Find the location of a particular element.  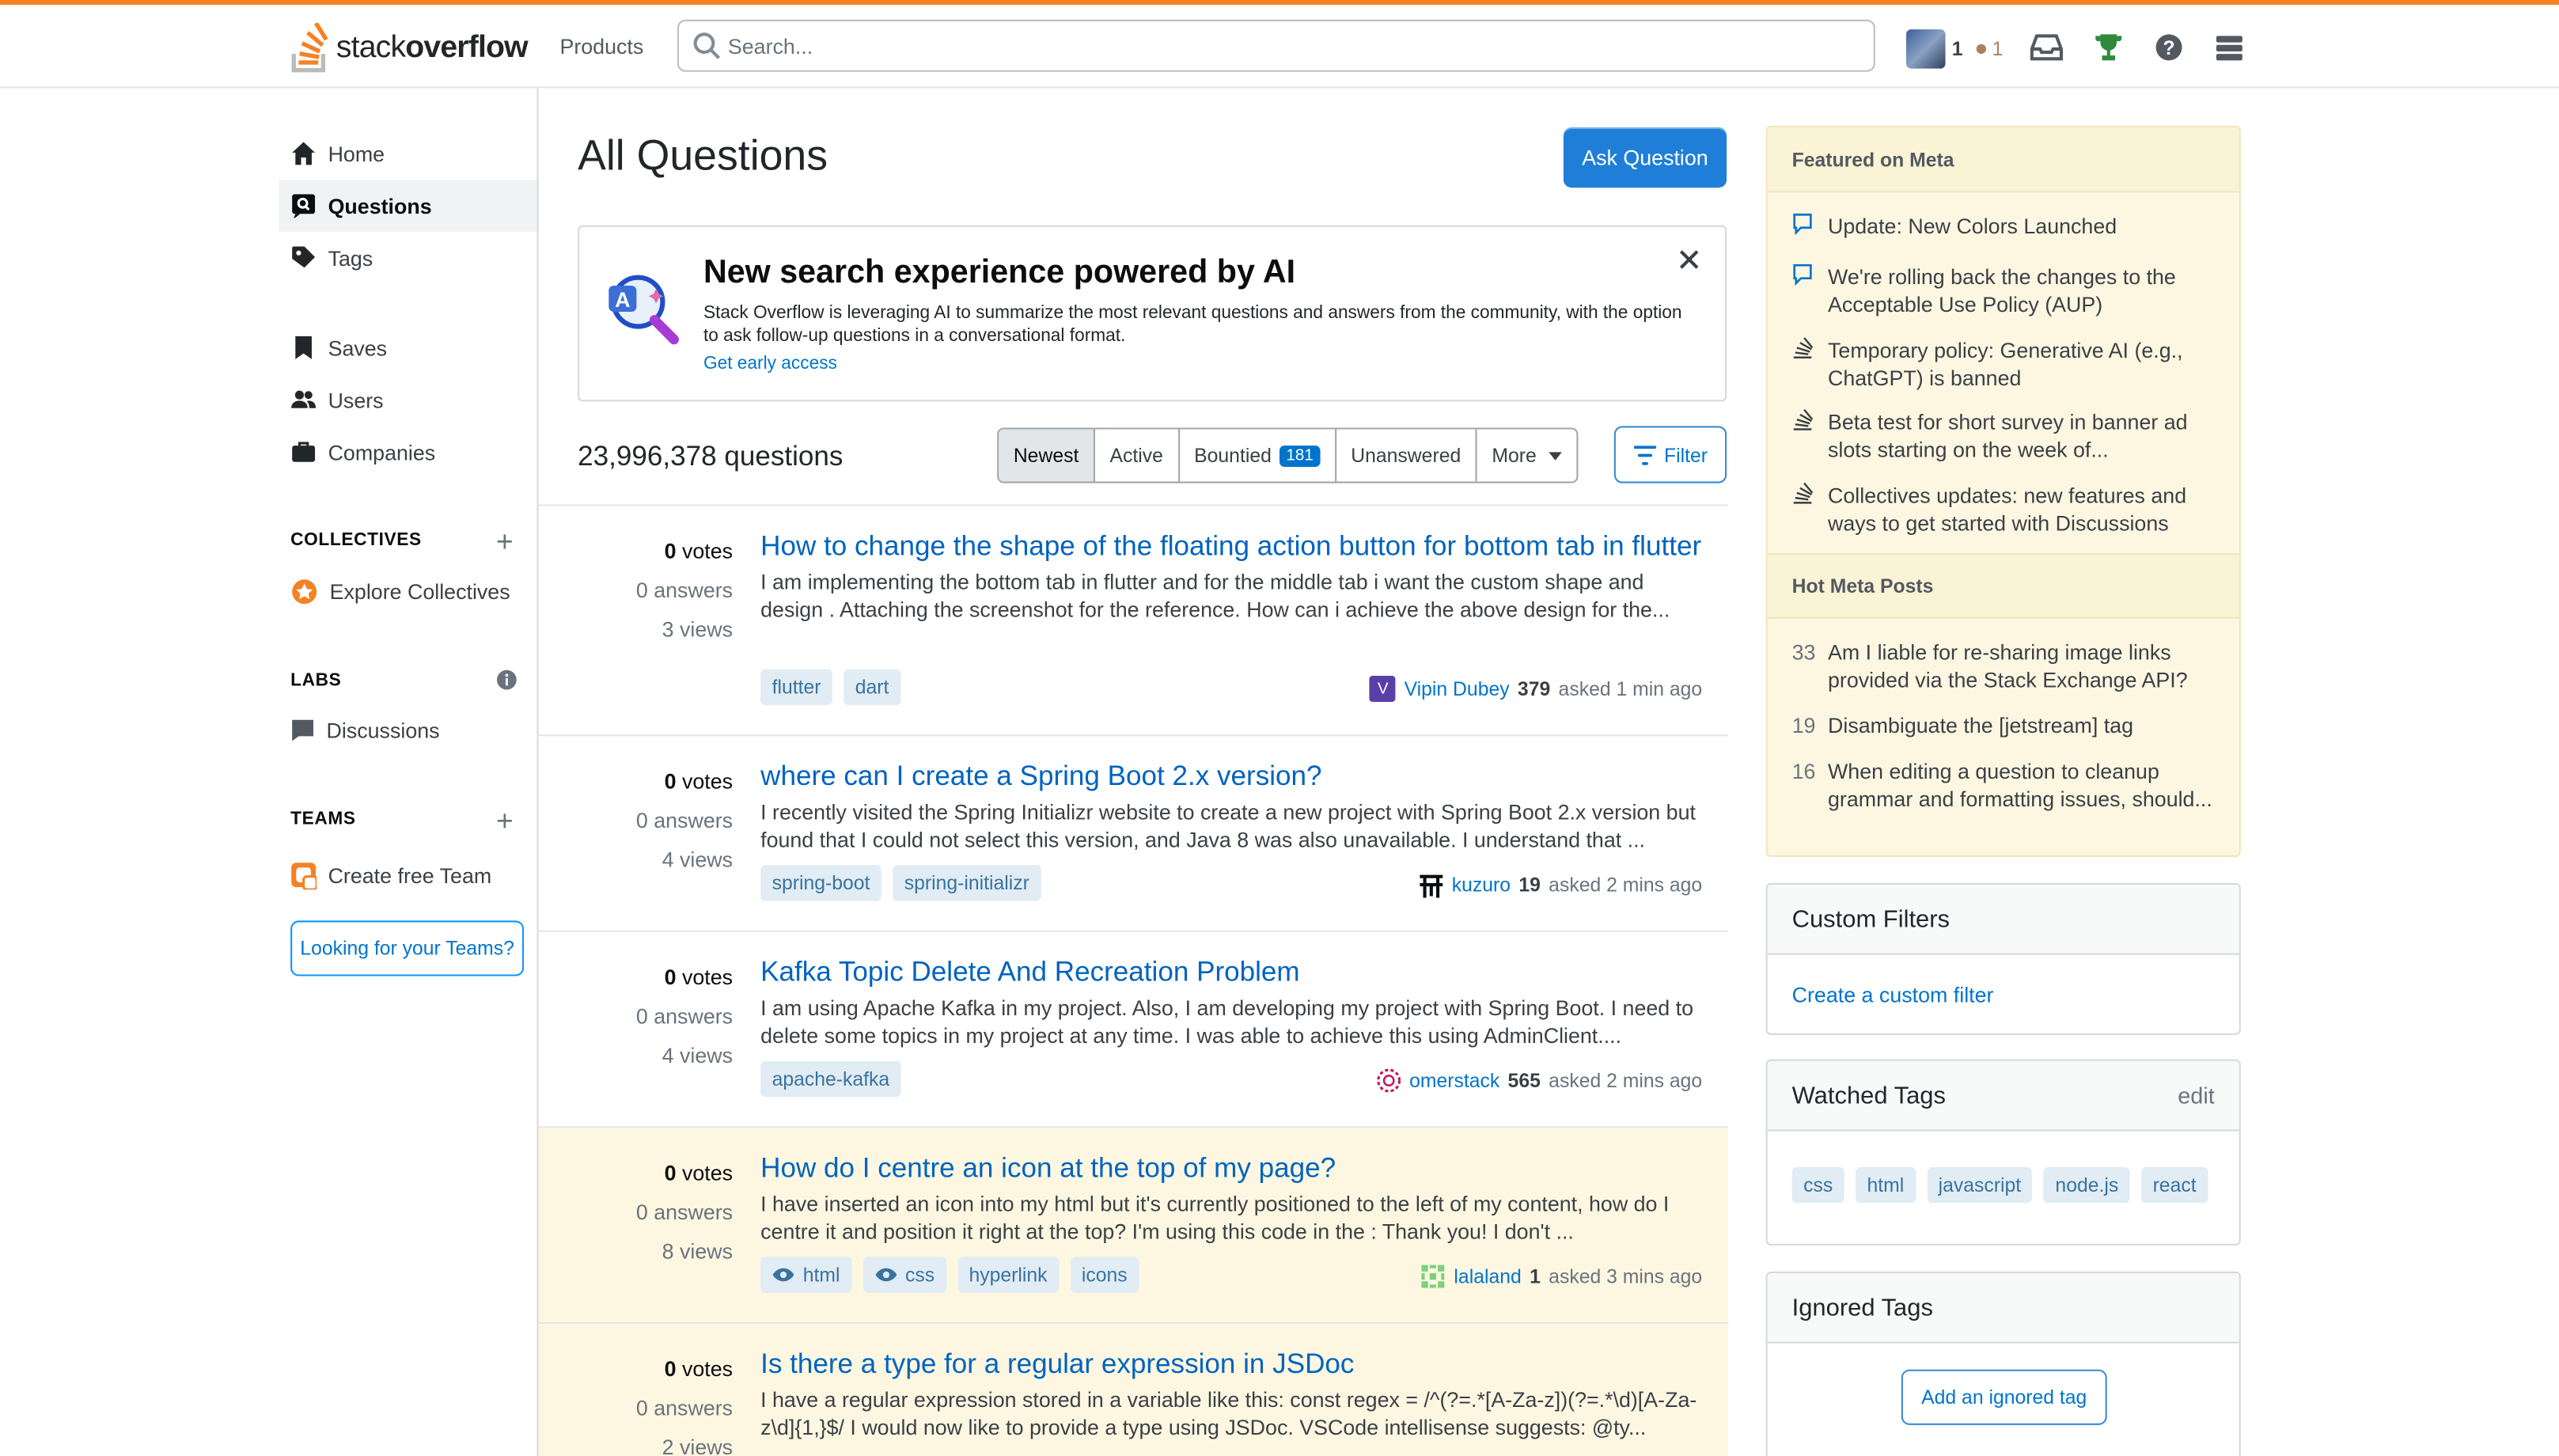

tag-link-watched: css is located at coordinates (904, 1275).